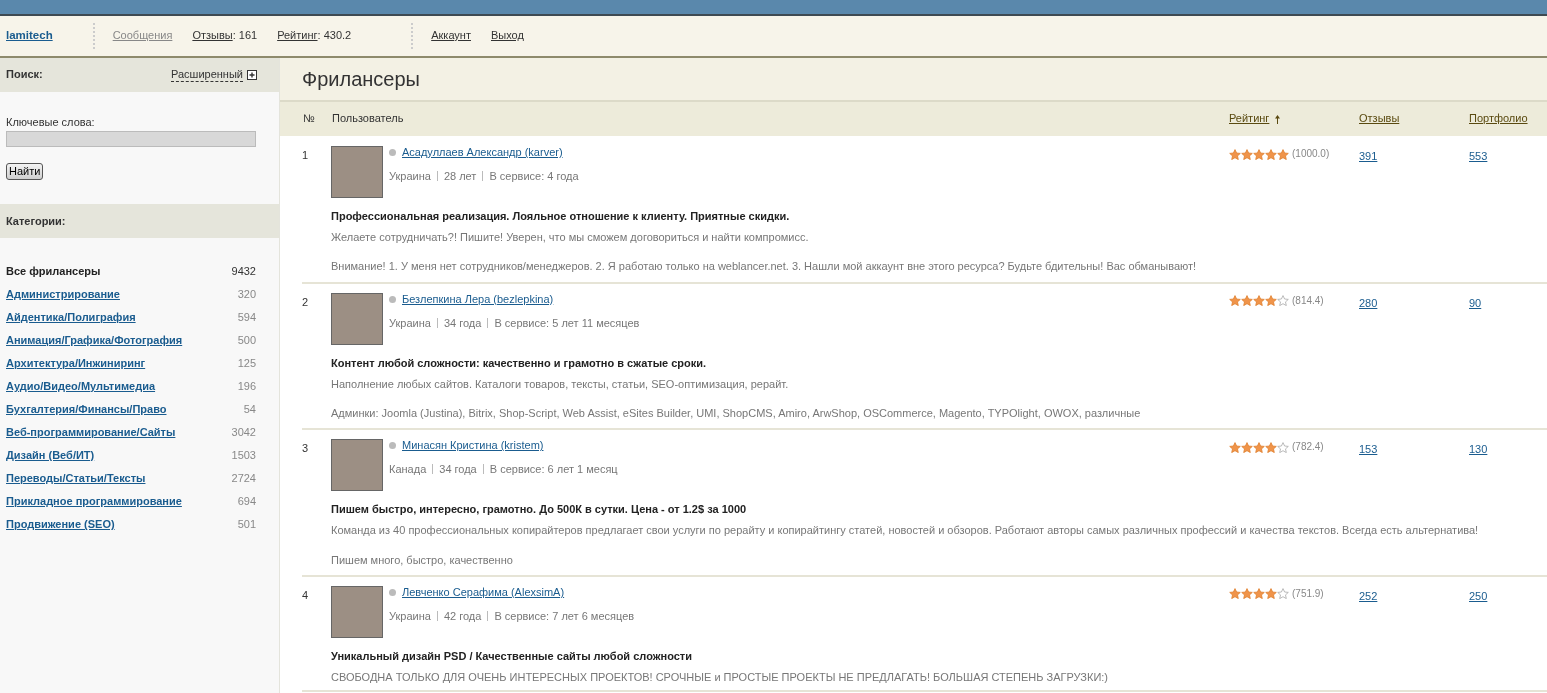 Image resolution: width=1547 pixels, height=693 pixels. Describe the element at coordinates (1249, 119) in the screenshot. I see `sort-column-link: Рейтинг` at that location.